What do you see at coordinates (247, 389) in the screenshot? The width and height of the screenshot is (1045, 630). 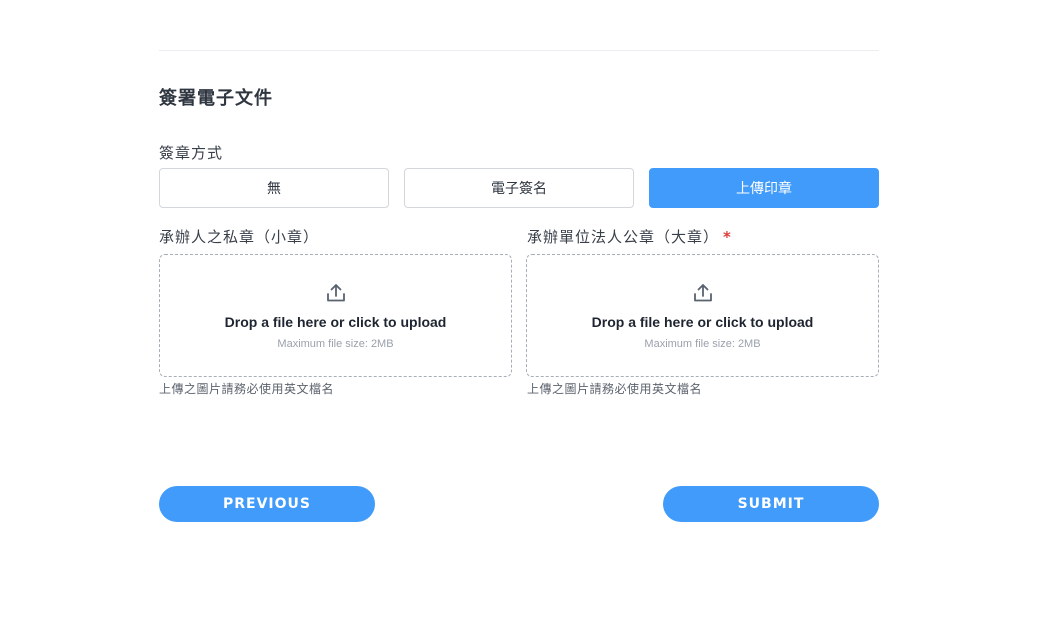 I see `personal-seal-hint: 上傳之圖片請務必使用英文檔名` at bounding box center [247, 389].